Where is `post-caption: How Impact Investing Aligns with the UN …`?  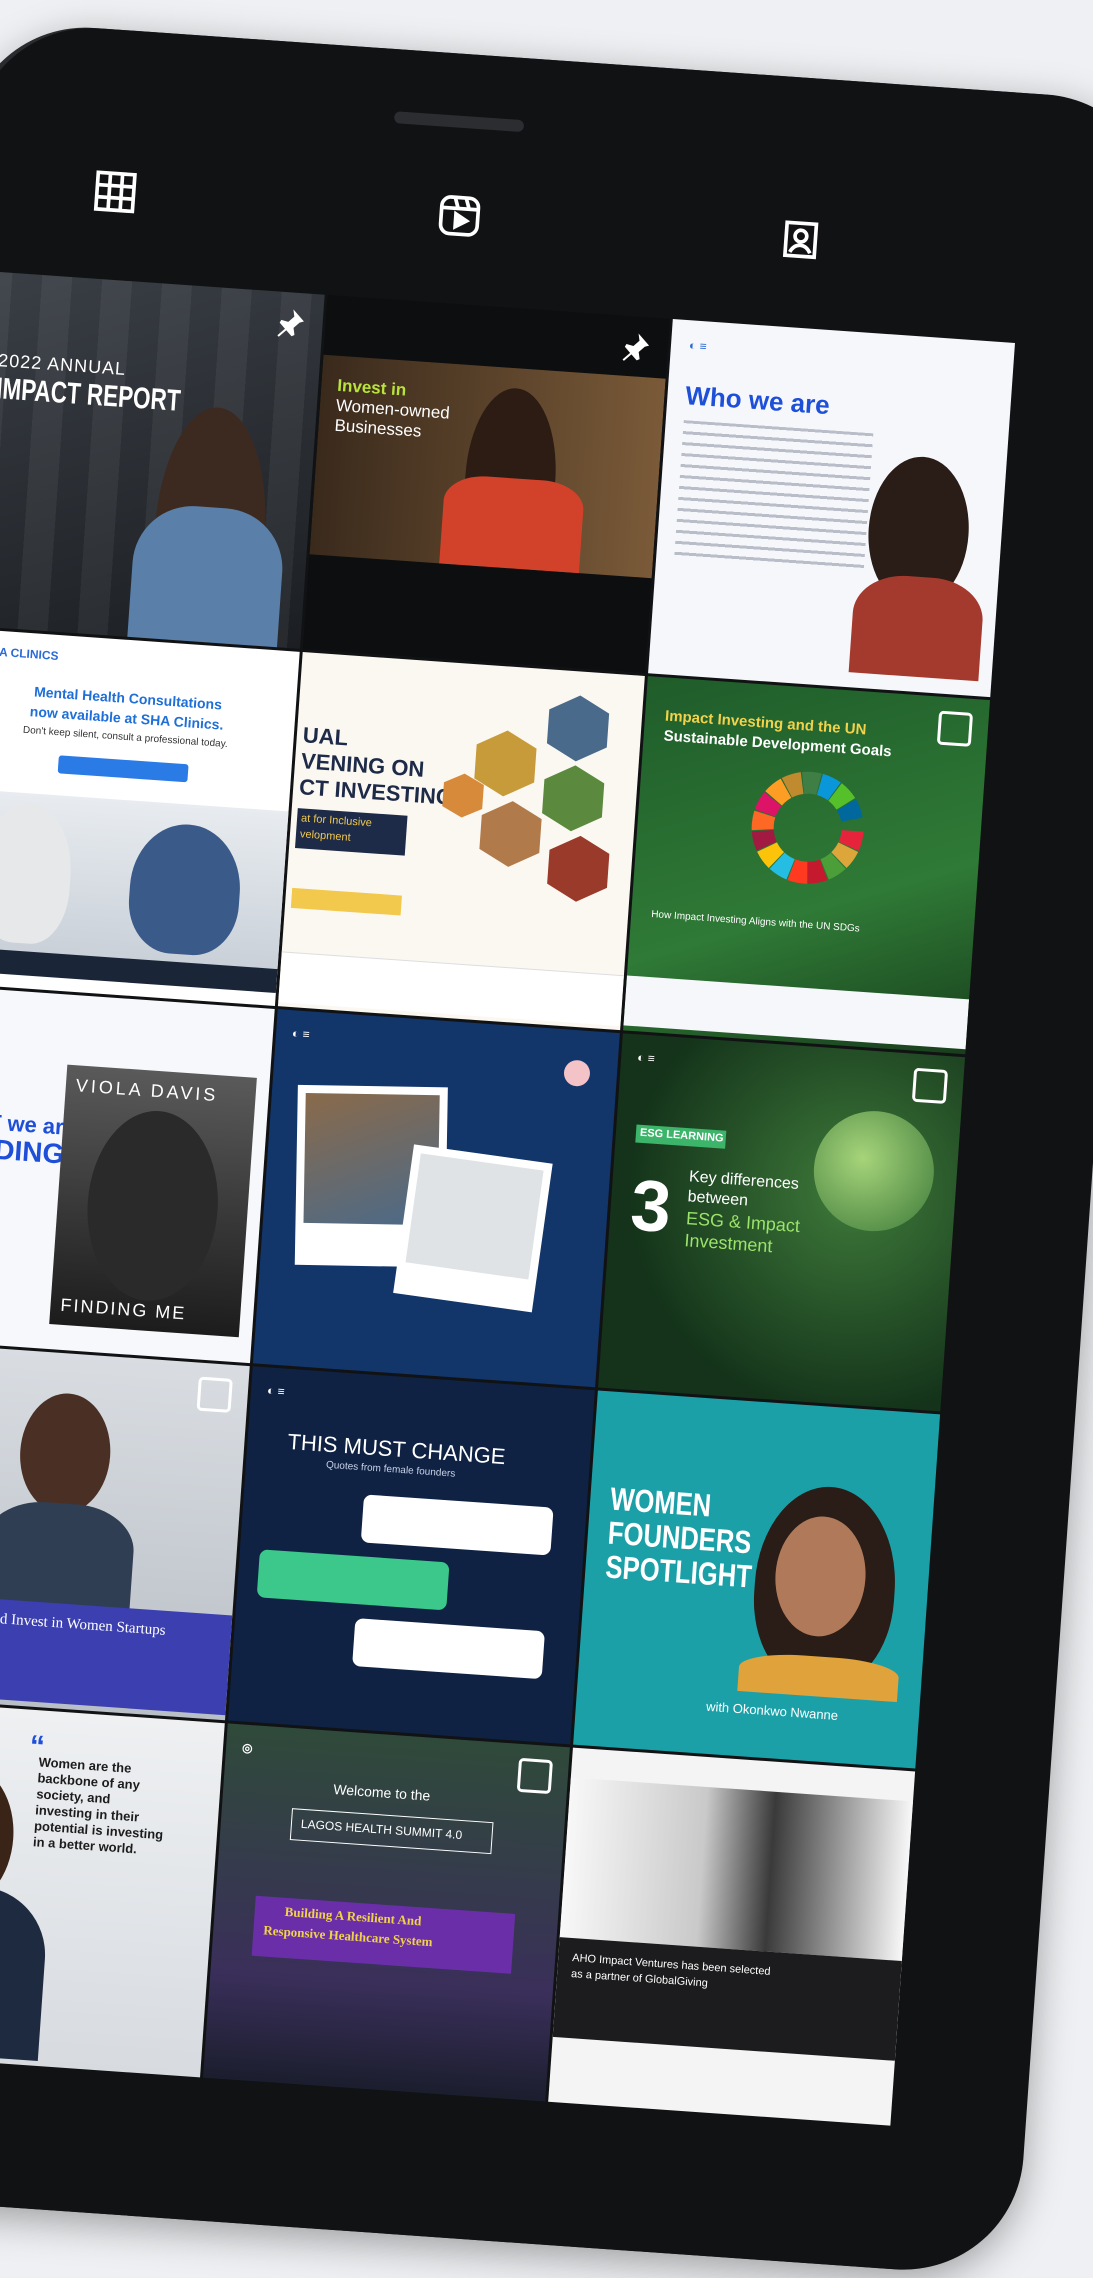
post-caption: How Impact Investing Aligns with the UN … is located at coordinates (755, 922).